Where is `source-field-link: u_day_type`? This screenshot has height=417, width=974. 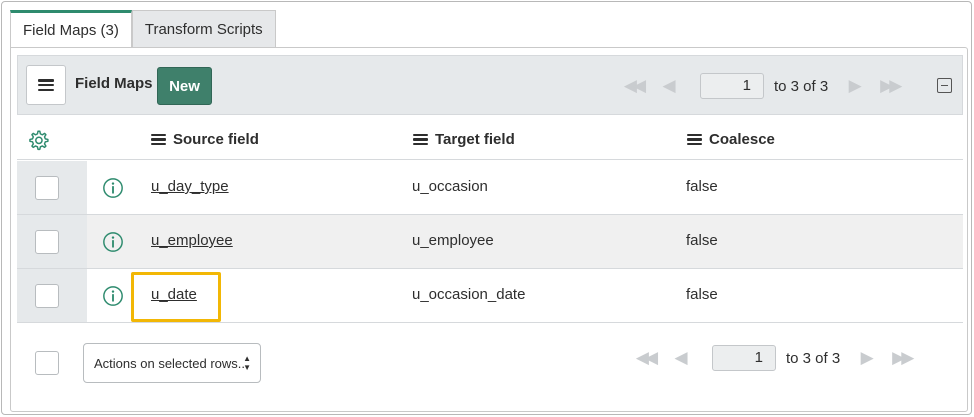 source-field-link: u_day_type is located at coordinates (190, 186).